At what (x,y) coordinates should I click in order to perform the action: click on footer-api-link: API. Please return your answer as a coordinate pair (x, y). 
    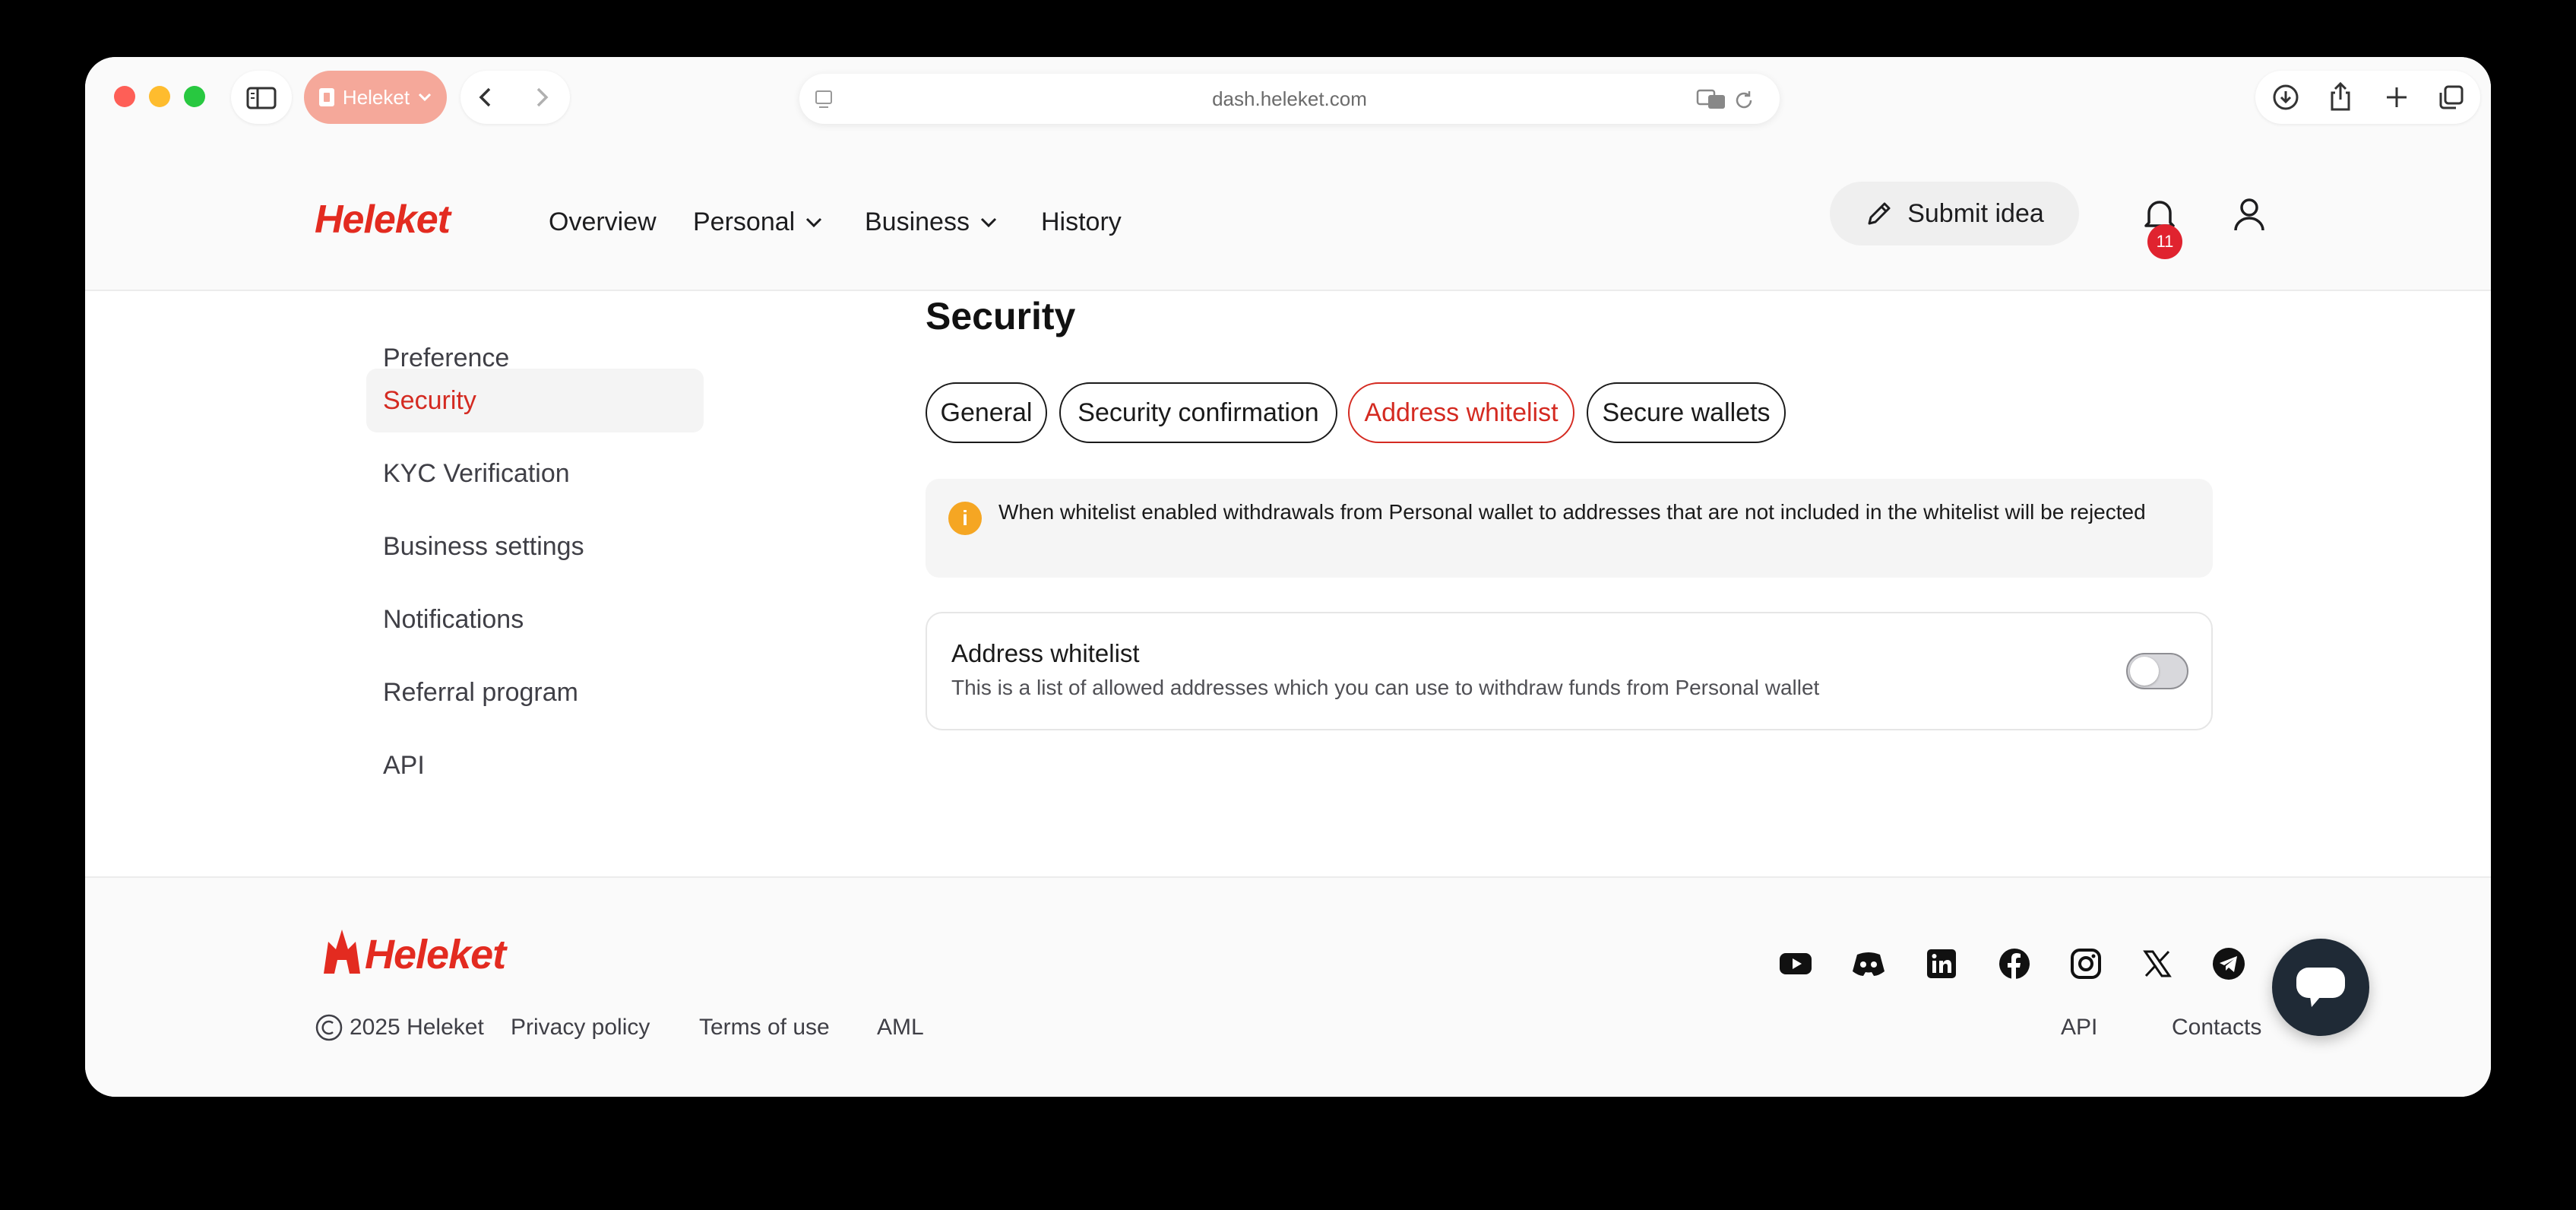
    Looking at the image, I should click on (2079, 1028).